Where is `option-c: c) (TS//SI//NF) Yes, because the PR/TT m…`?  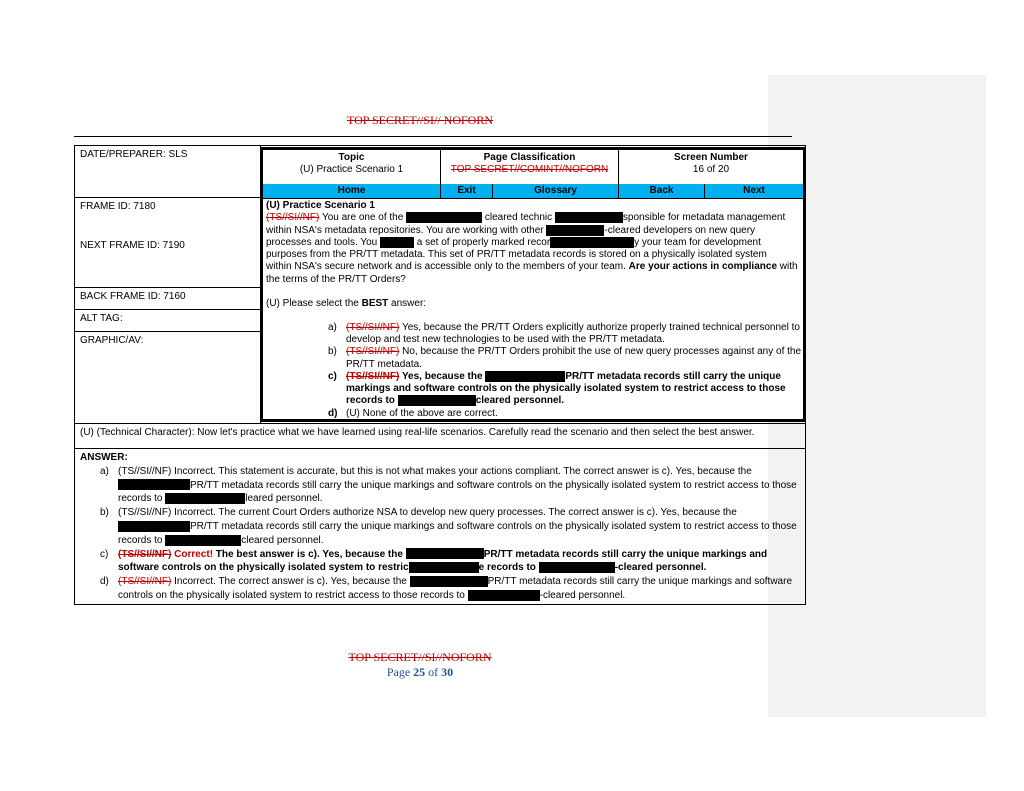 option-c: c) (TS//SI//NF) Yes, because the PR/TT m… is located at coordinates (534, 389).